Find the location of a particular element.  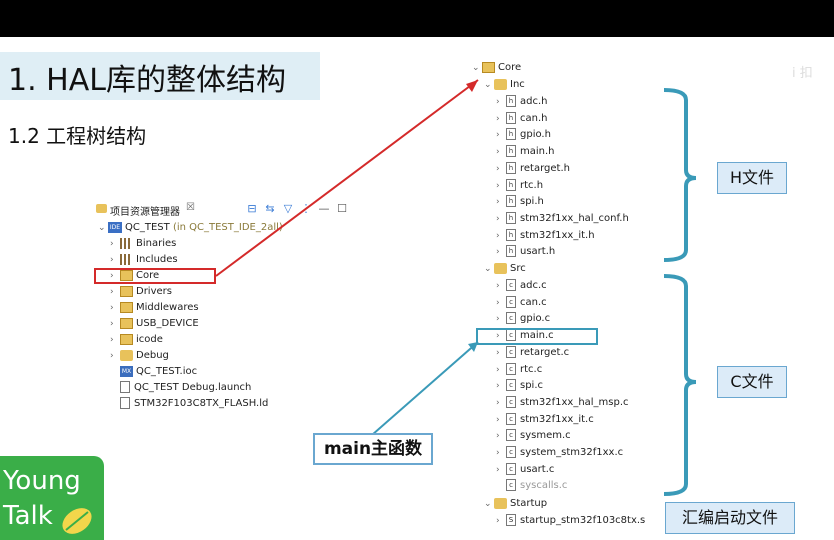

tree-item-icode: › icode is located at coordinates (136, 340).